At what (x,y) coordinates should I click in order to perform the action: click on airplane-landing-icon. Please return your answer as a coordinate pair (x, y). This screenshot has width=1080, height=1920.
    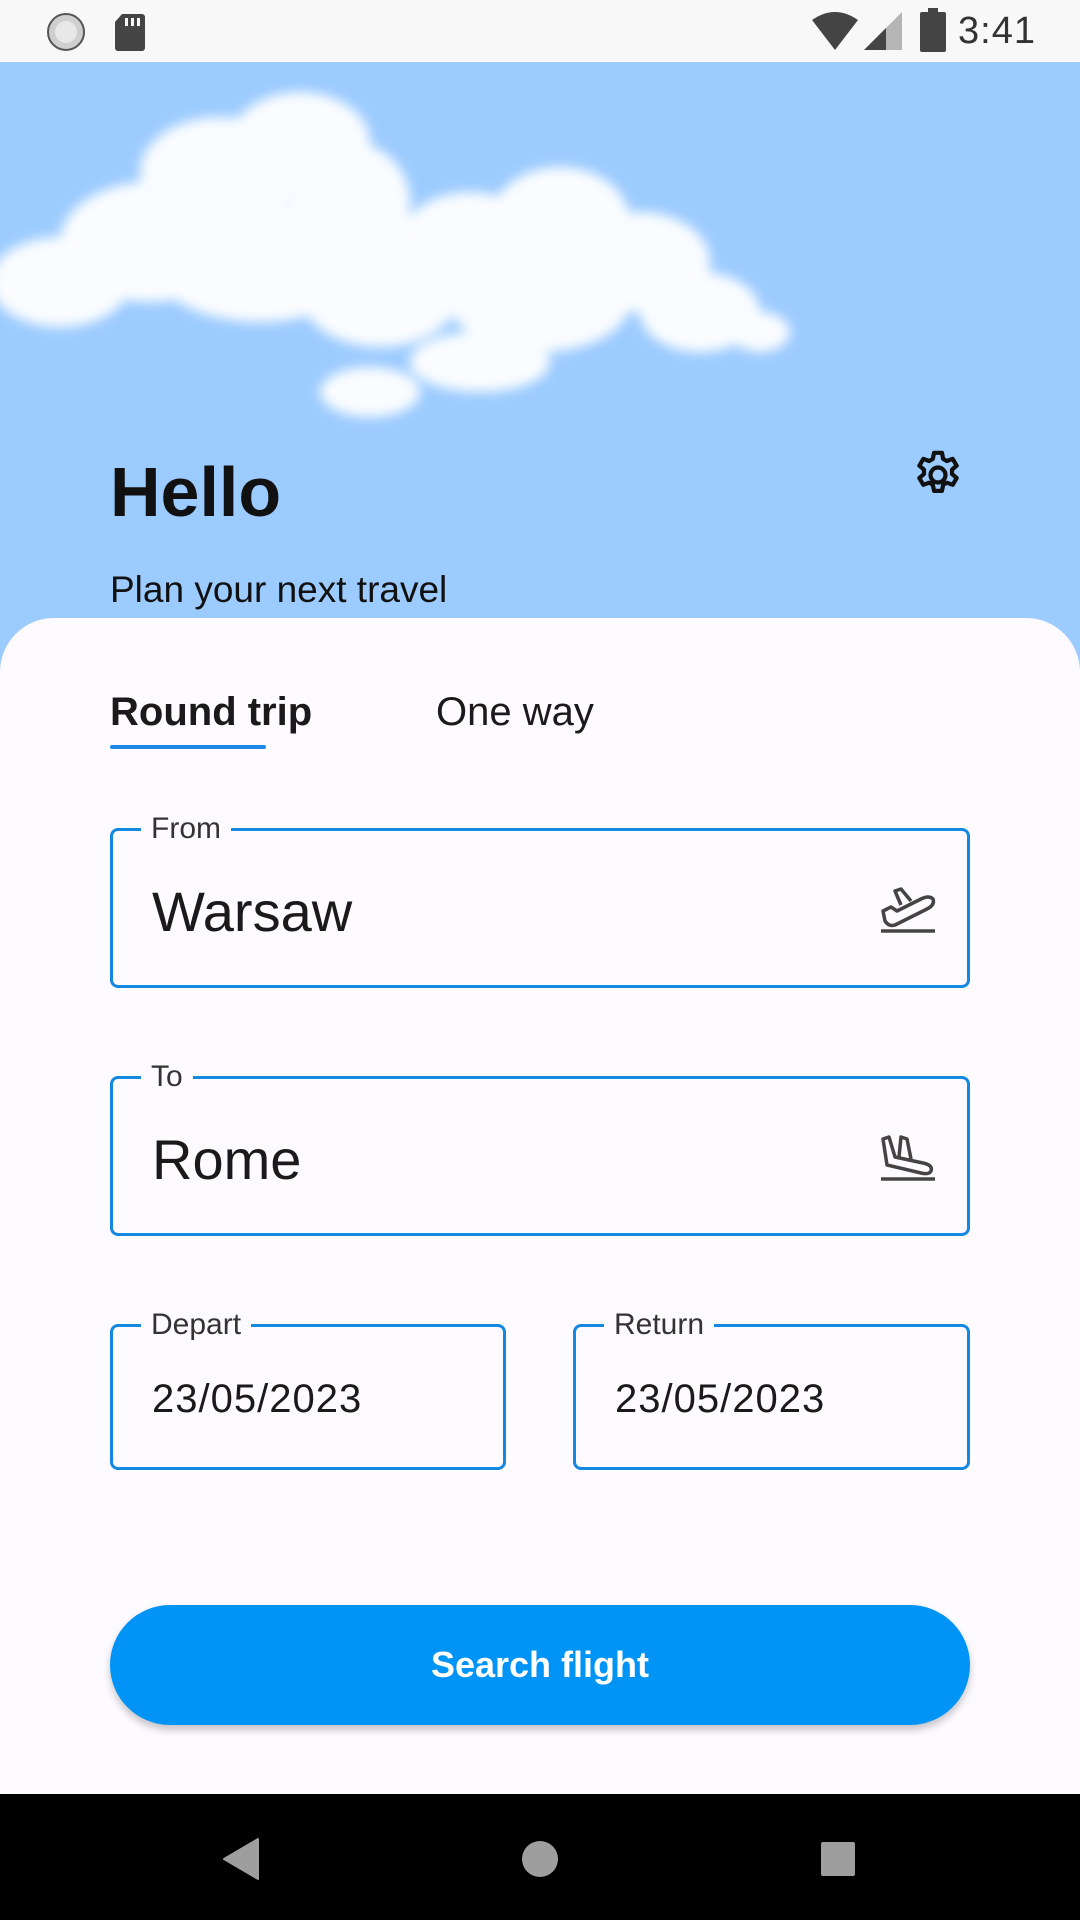
    Looking at the image, I should click on (908, 1158).